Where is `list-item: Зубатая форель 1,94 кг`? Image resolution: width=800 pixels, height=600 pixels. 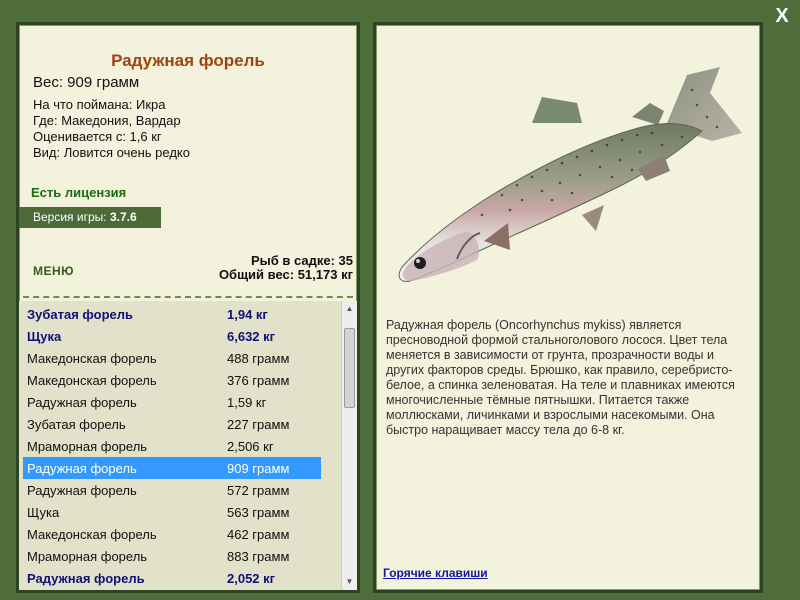
list-item: Зубатая форель 1,94 кг is located at coordinates (172, 314).